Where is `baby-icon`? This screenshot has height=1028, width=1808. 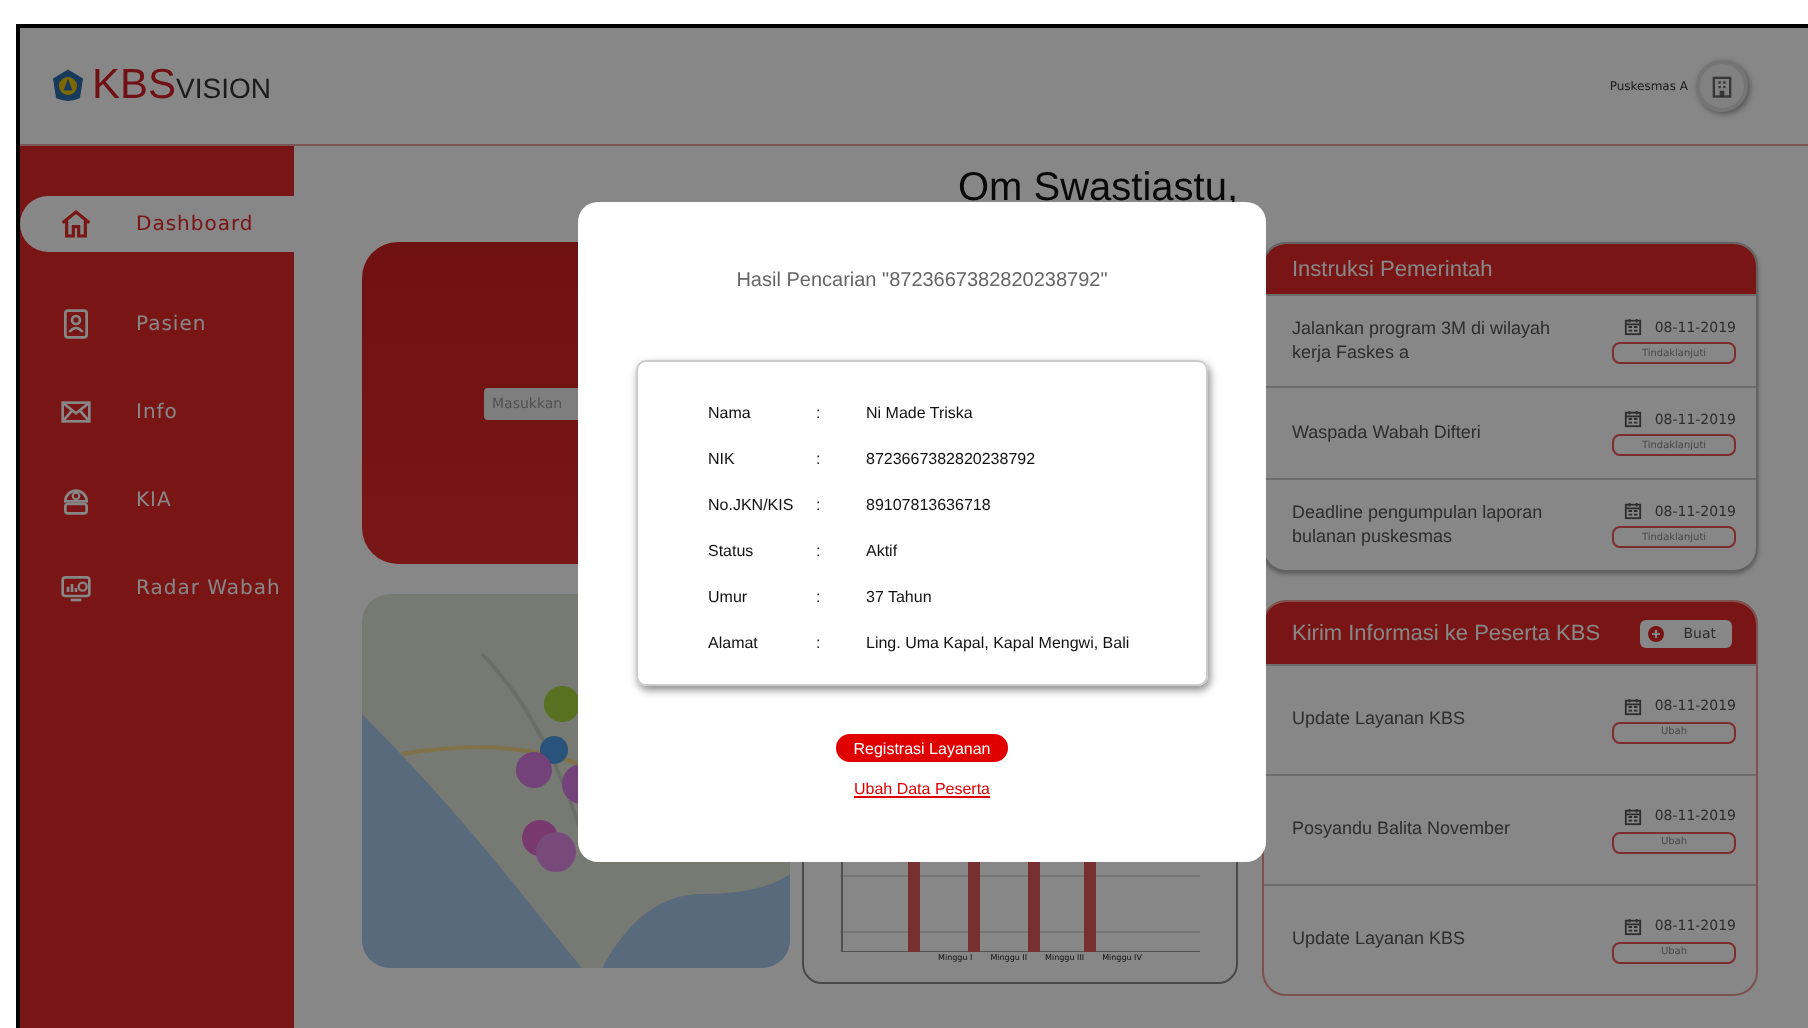
baby-icon is located at coordinates (76, 500).